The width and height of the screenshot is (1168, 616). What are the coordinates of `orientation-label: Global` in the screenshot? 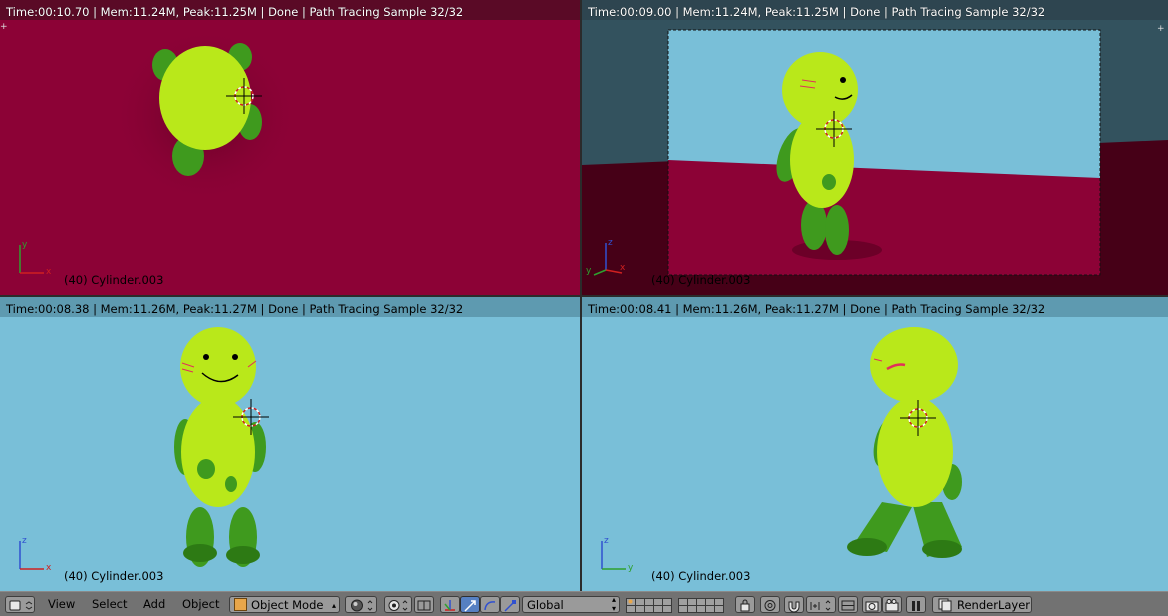 It's located at (545, 605).